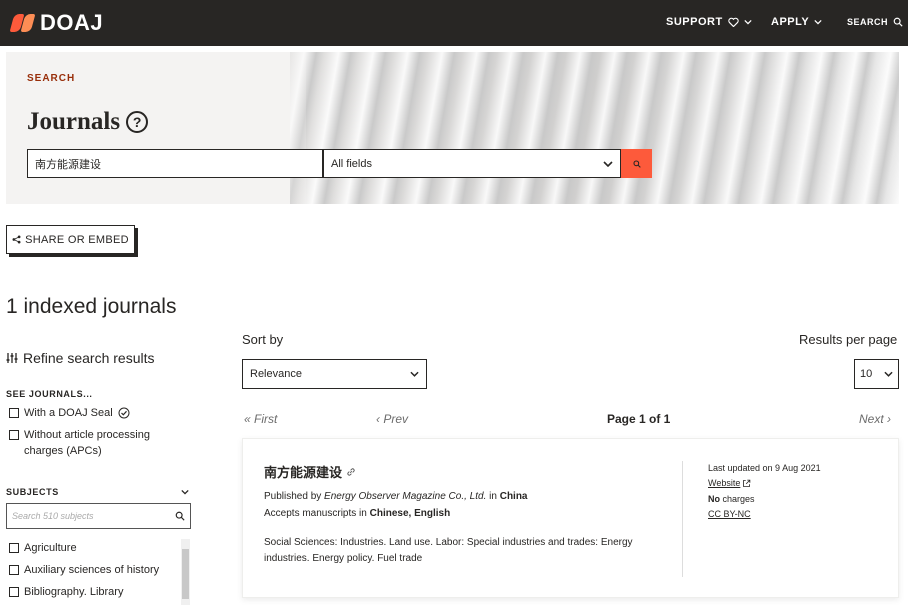 Image resolution: width=908 pixels, height=605 pixels. What do you see at coordinates (12, 358) in the screenshot?
I see `sliders-icon` at bounding box center [12, 358].